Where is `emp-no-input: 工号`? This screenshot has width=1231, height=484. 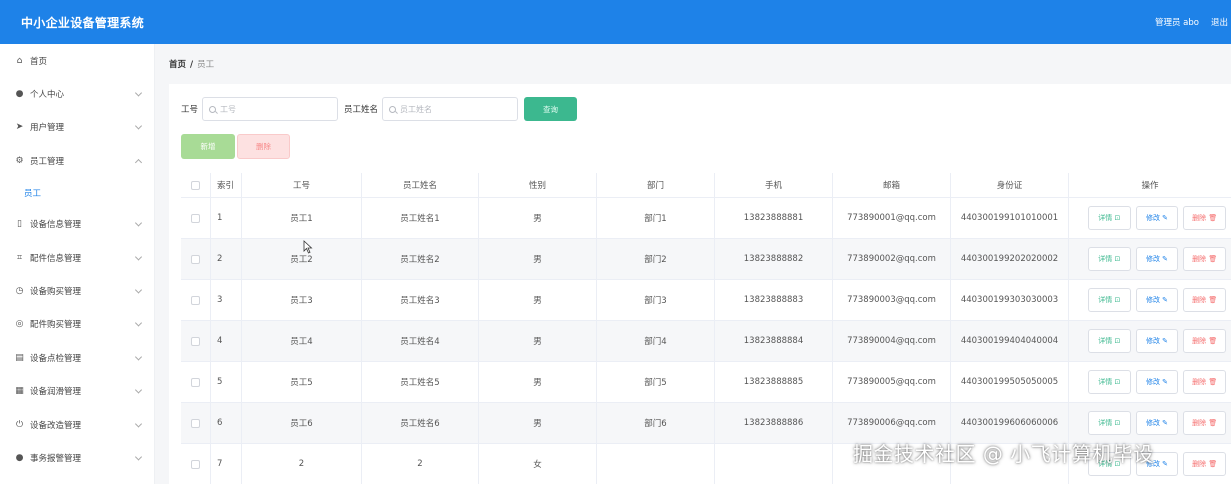
emp-no-input: 工号 is located at coordinates (270, 109).